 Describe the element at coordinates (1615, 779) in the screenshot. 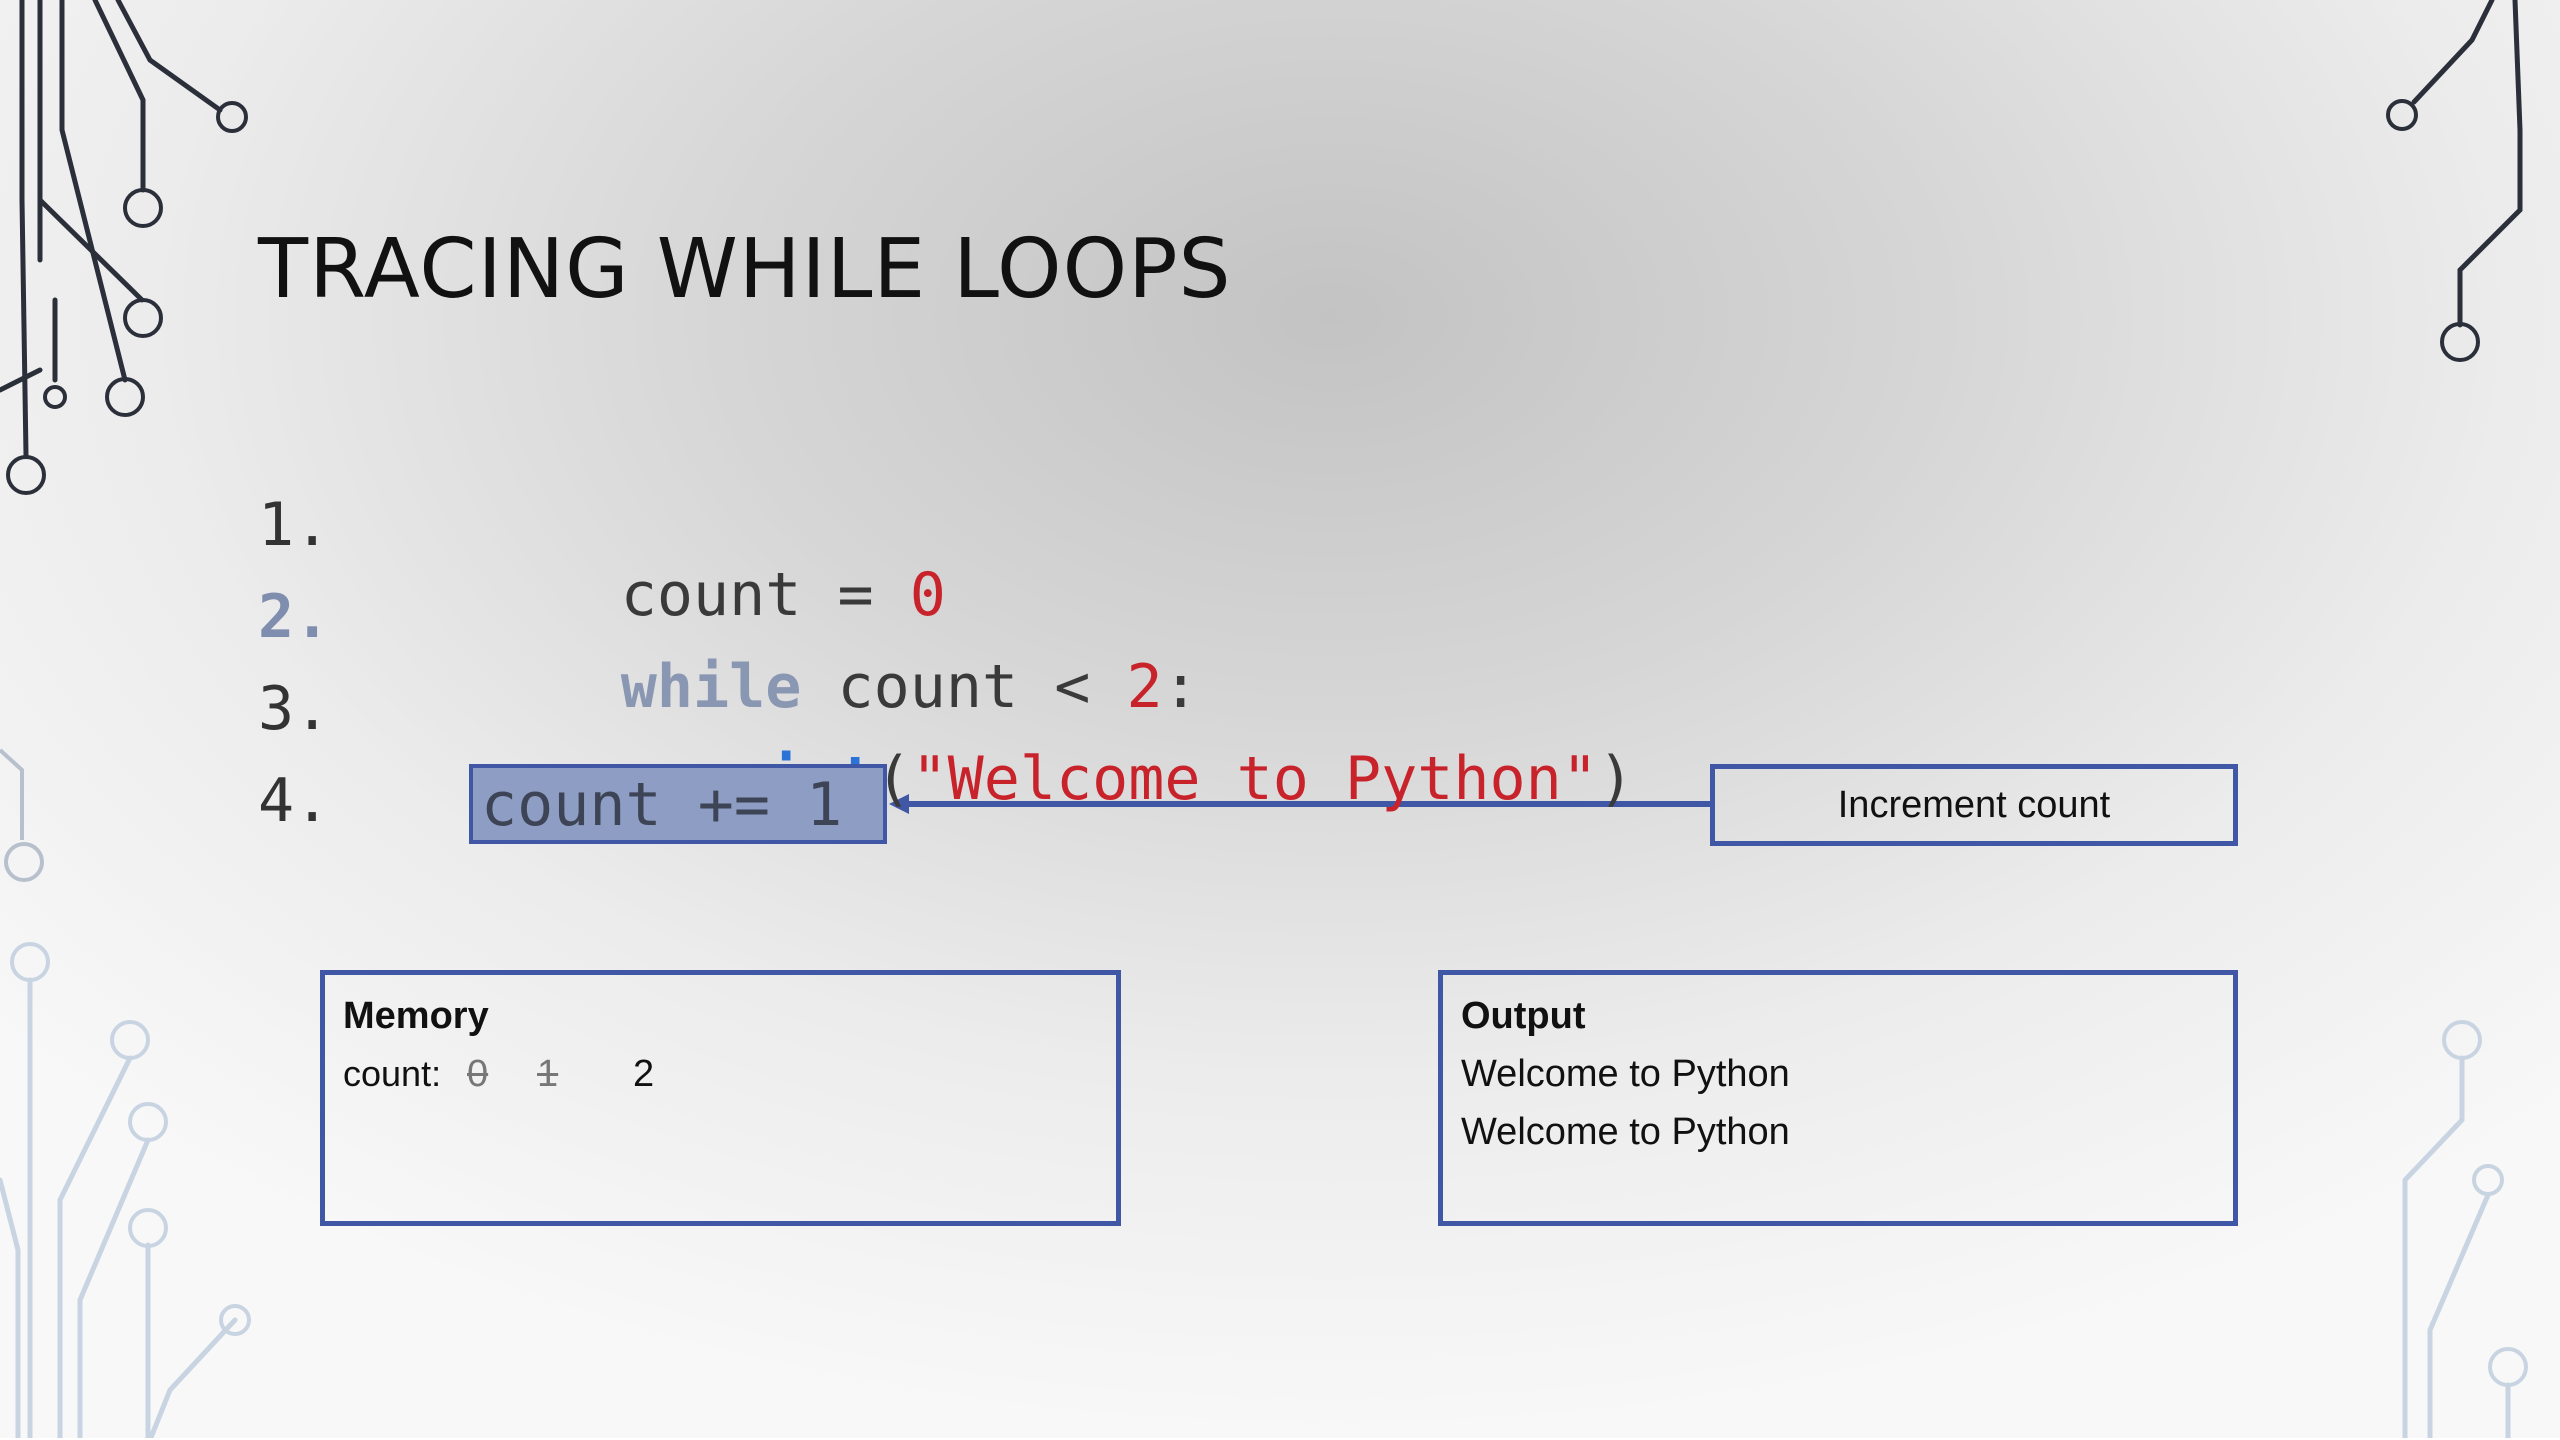

I see `code-text: )` at that location.